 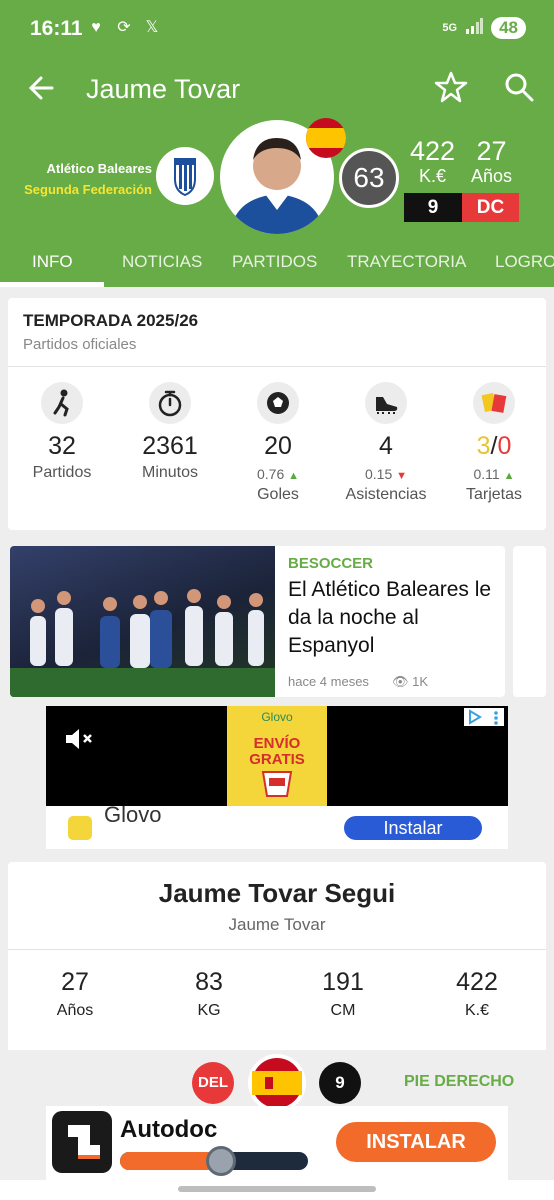 I want to click on cards-icon, so click(x=494, y=403).